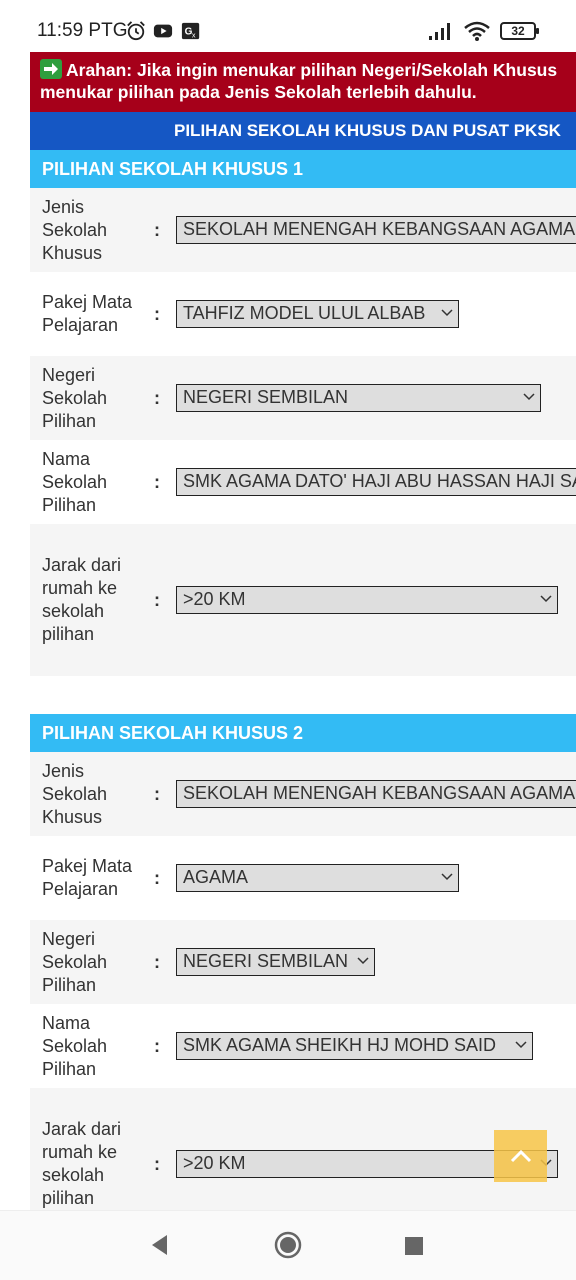  Describe the element at coordinates (194, 34) in the screenshot. I see `svg-text: x` at that location.